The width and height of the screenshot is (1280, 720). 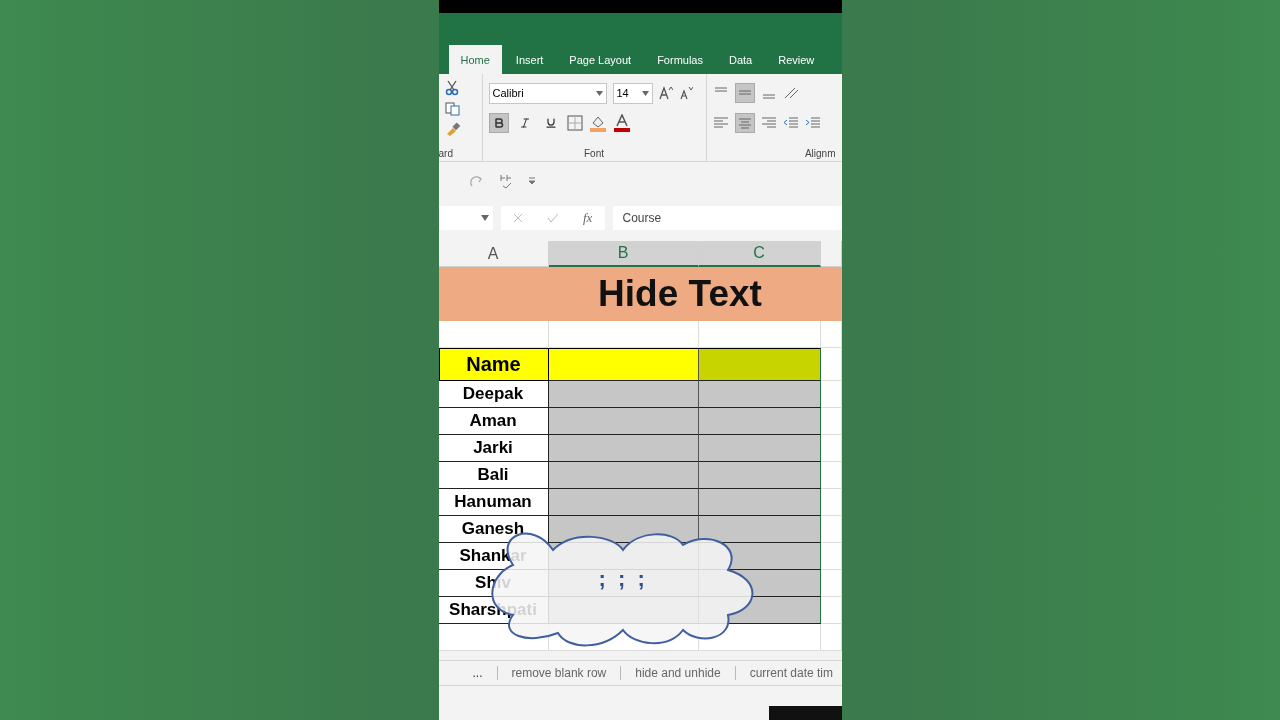 I want to click on border-icon, so click(x=574, y=123).